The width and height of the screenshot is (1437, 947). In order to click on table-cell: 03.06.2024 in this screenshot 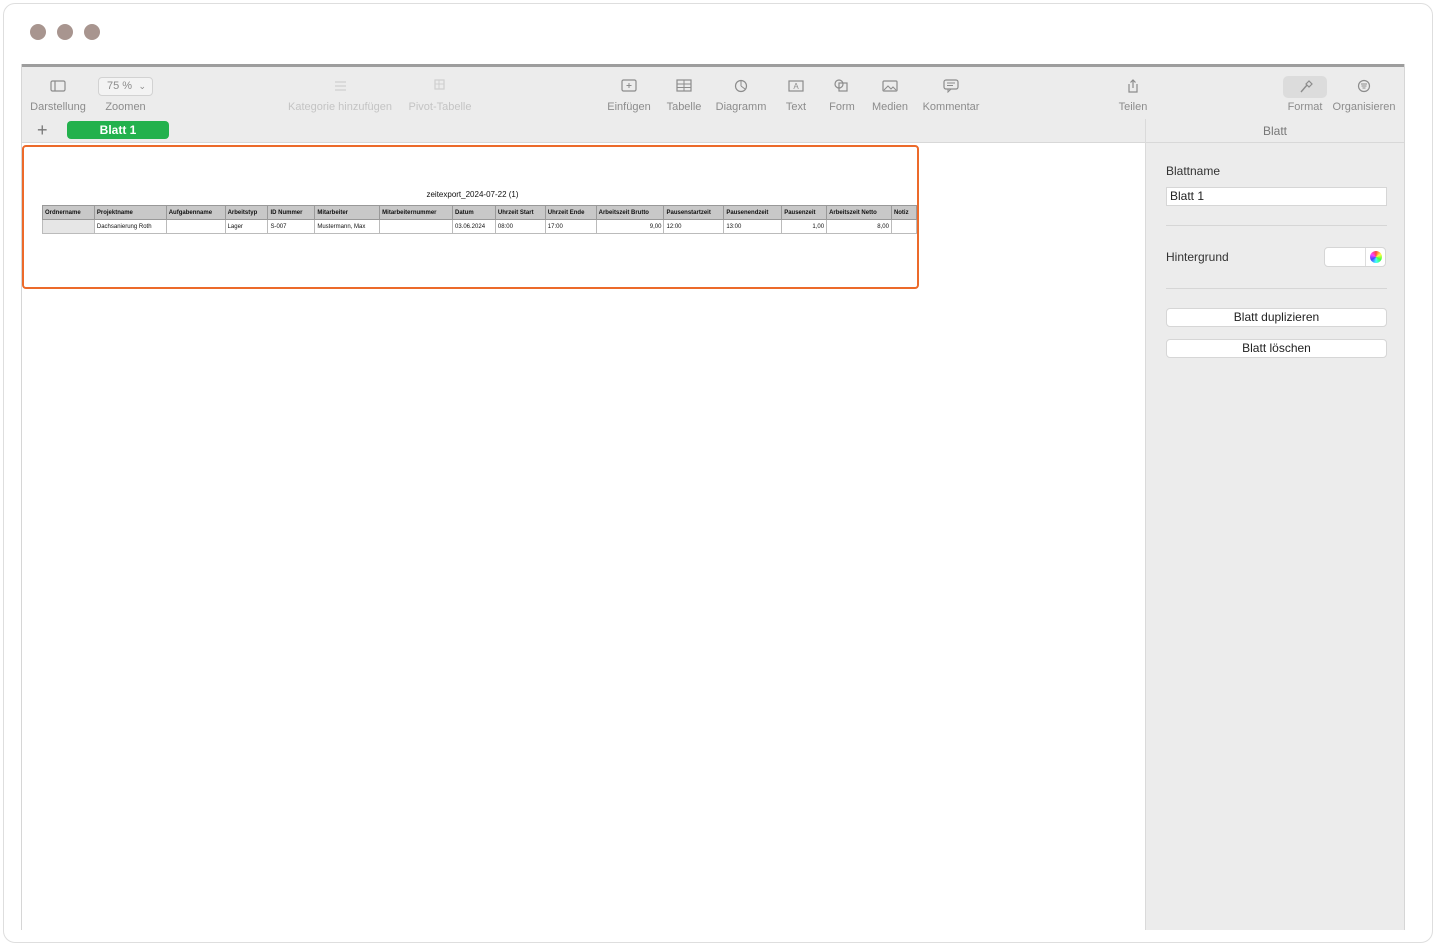, I will do `click(474, 226)`.